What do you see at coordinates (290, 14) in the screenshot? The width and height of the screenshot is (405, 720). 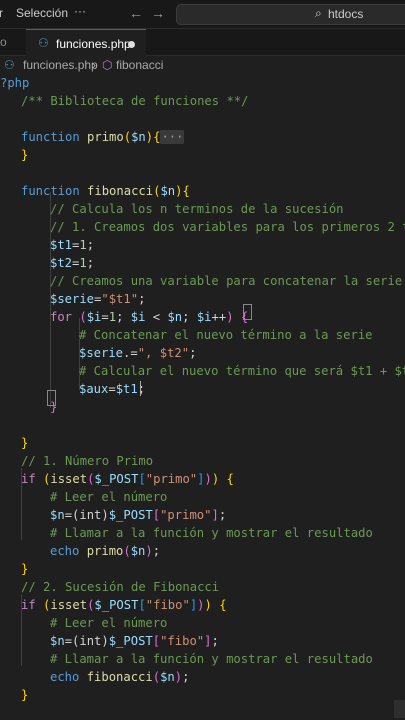 I see `command-center-search: ⌕ htdocs` at bounding box center [290, 14].